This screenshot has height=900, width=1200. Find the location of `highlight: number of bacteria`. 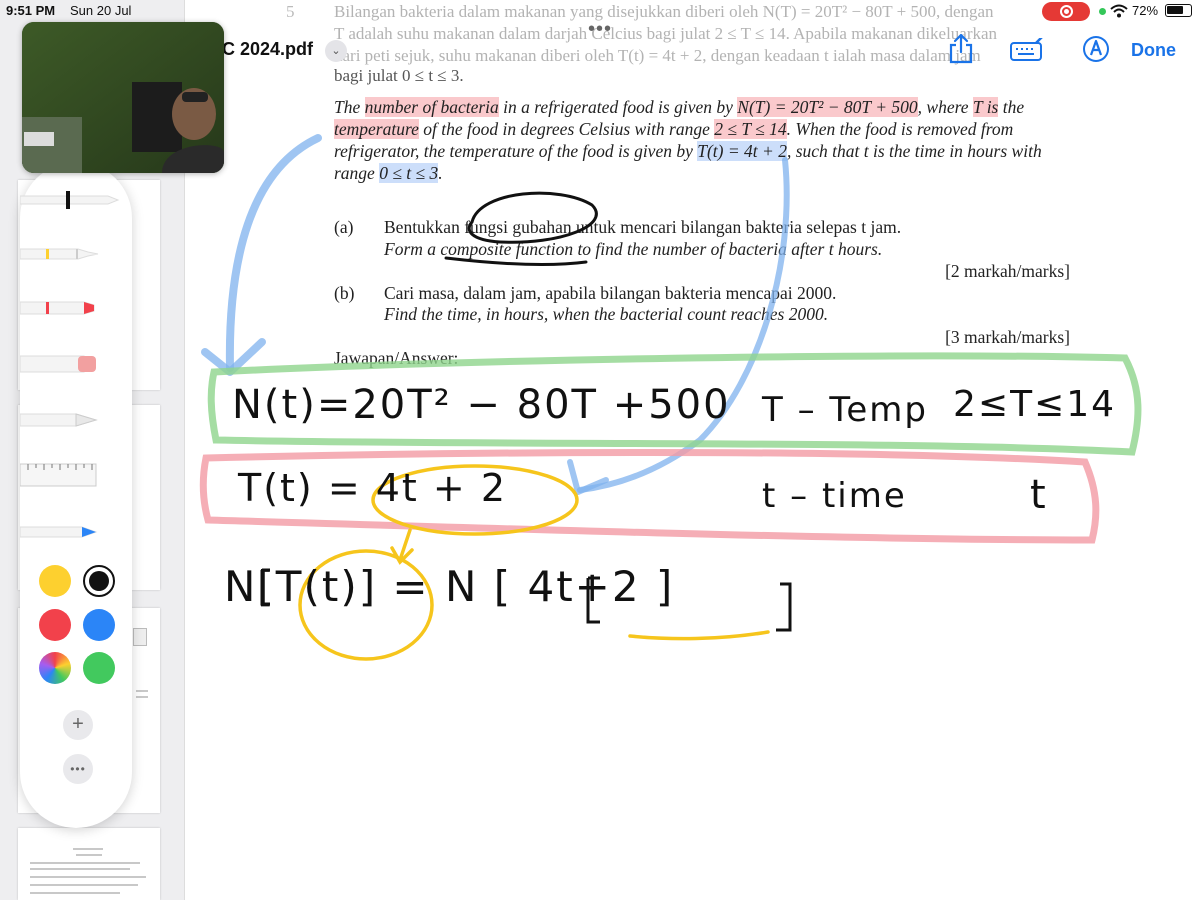

highlight: number of bacteria is located at coordinates (431, 107).